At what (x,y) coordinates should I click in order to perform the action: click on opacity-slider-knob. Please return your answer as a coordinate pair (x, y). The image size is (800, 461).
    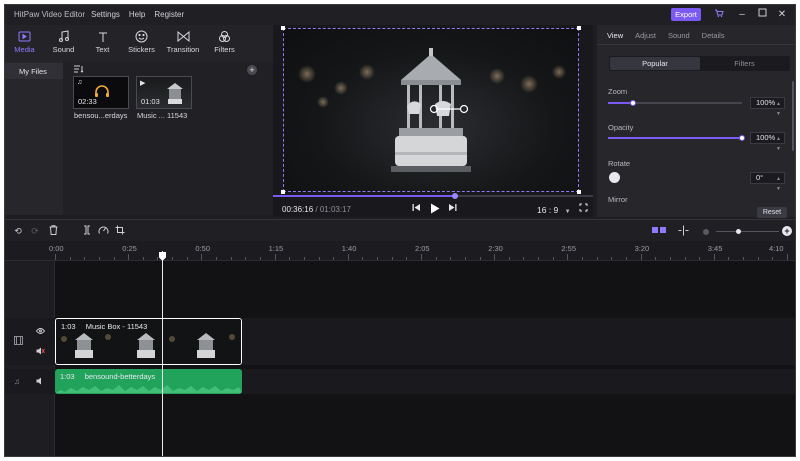
    Looking at the image, I should click on (742, 138).